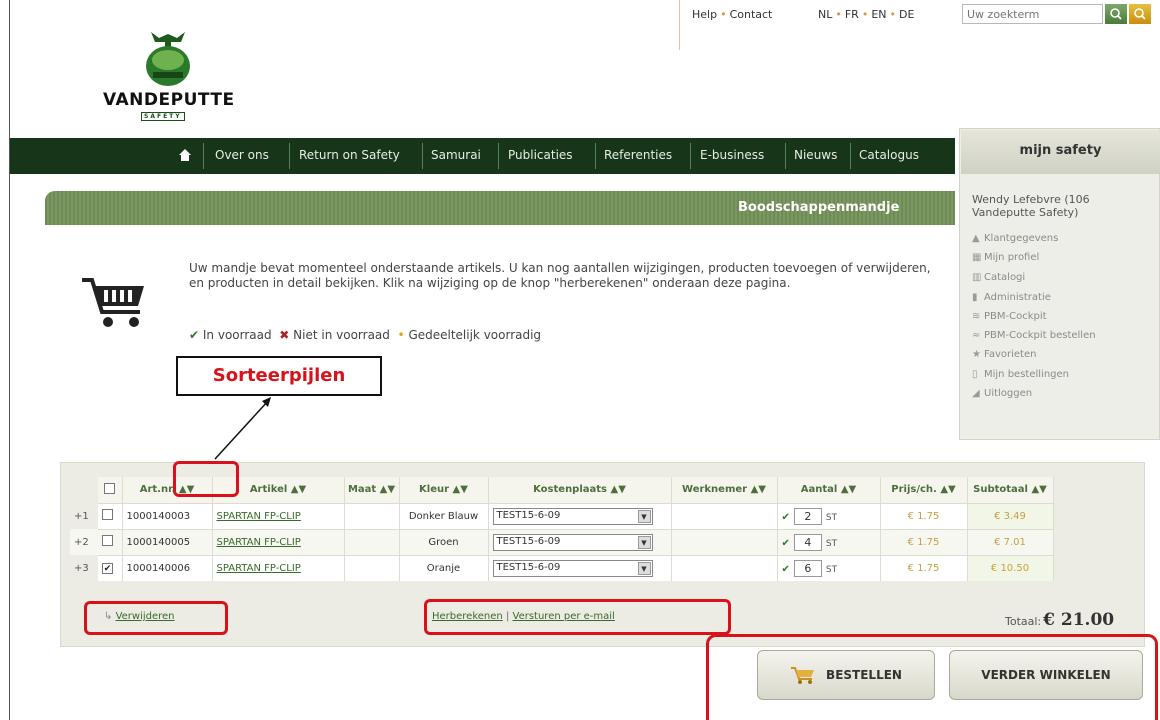 This screenshot has height=720, width=1160. Describe the element at coordinates (168, 88) in the screenshot. I see `brand-logo: VANDEPUTTE SAFETY` at that location.